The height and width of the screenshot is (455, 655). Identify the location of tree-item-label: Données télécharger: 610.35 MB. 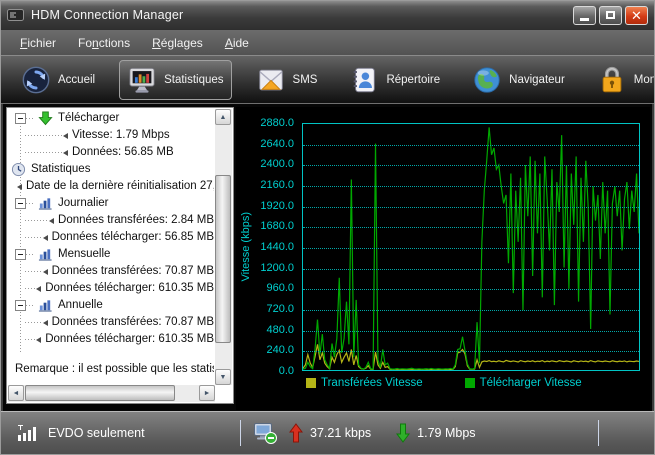
(129, 288).